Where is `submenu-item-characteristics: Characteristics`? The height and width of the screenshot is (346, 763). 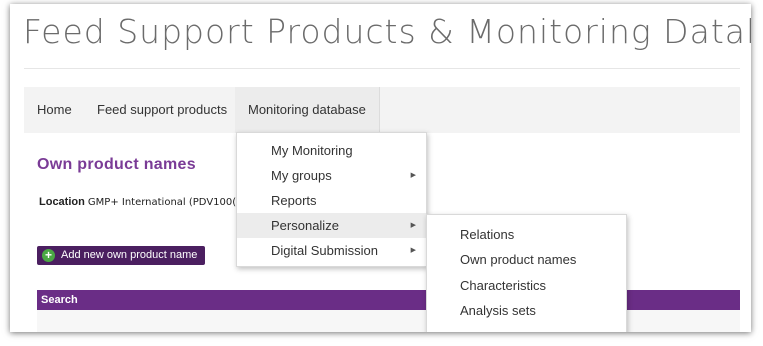
submenu-item-characteristics: Characteristics is located at coordinates (526, 285).